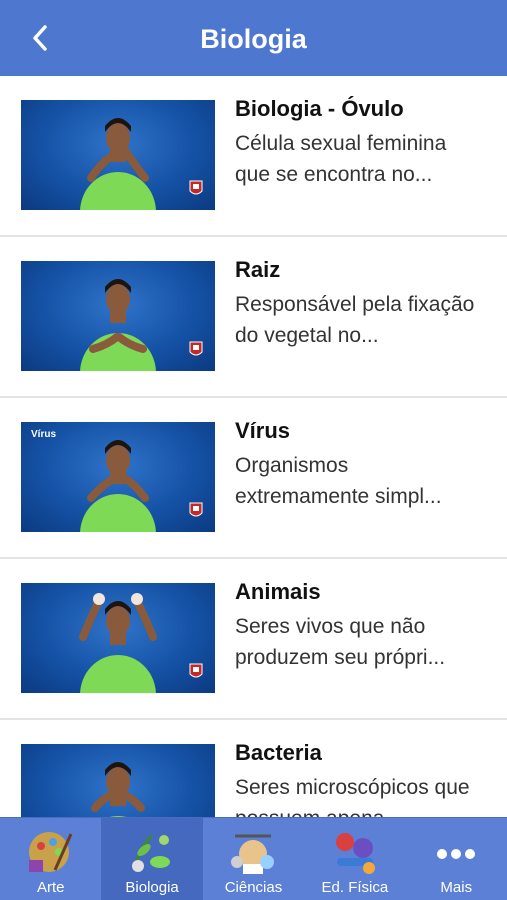 The height and width of the screenshot is (900, 507). I want to click on more-icon, so click(456, 854).